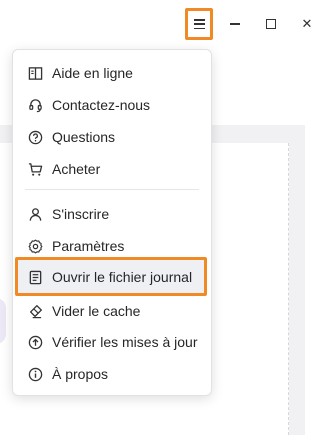  I want to click on info-circle-icon, so click(35, 374).